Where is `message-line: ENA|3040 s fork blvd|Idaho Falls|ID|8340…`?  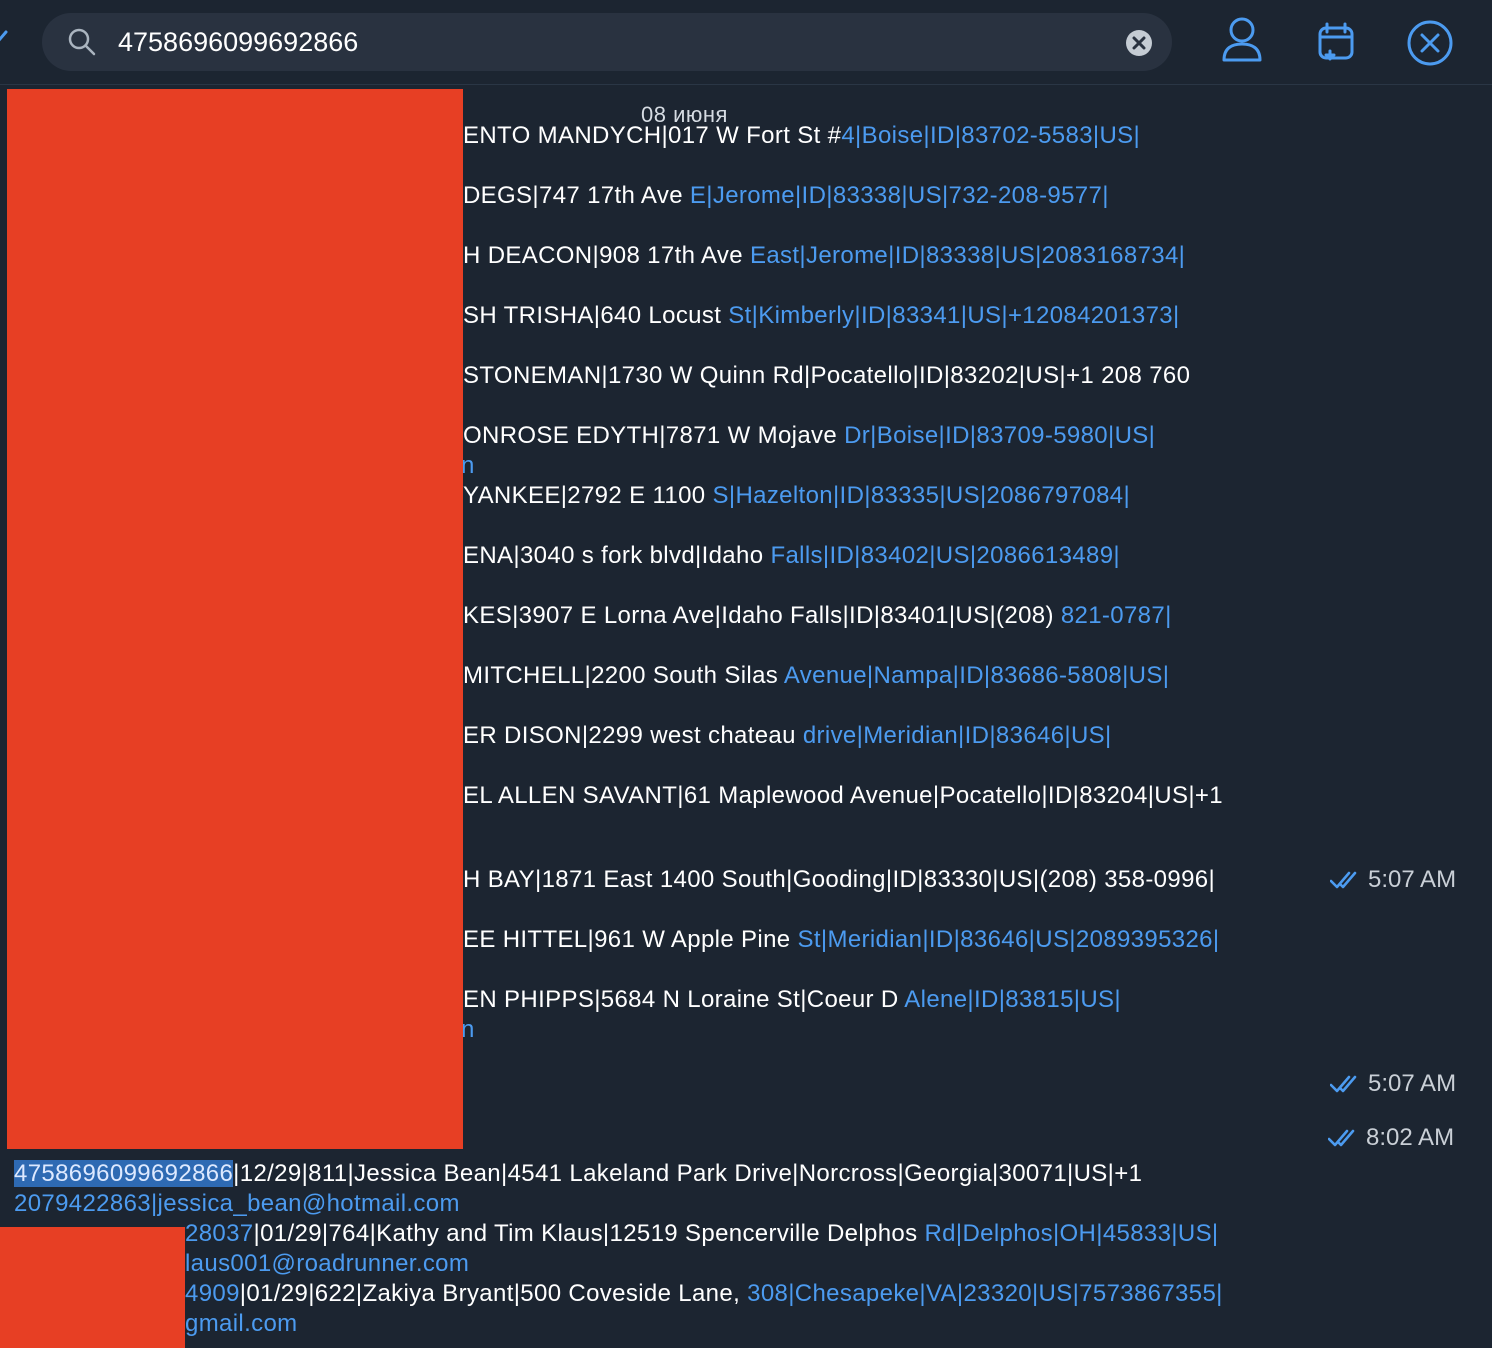
message-line: ENA|3040 s fork blvd|Idaho Falls|ID|8340… is located at coordinates (791, 556).